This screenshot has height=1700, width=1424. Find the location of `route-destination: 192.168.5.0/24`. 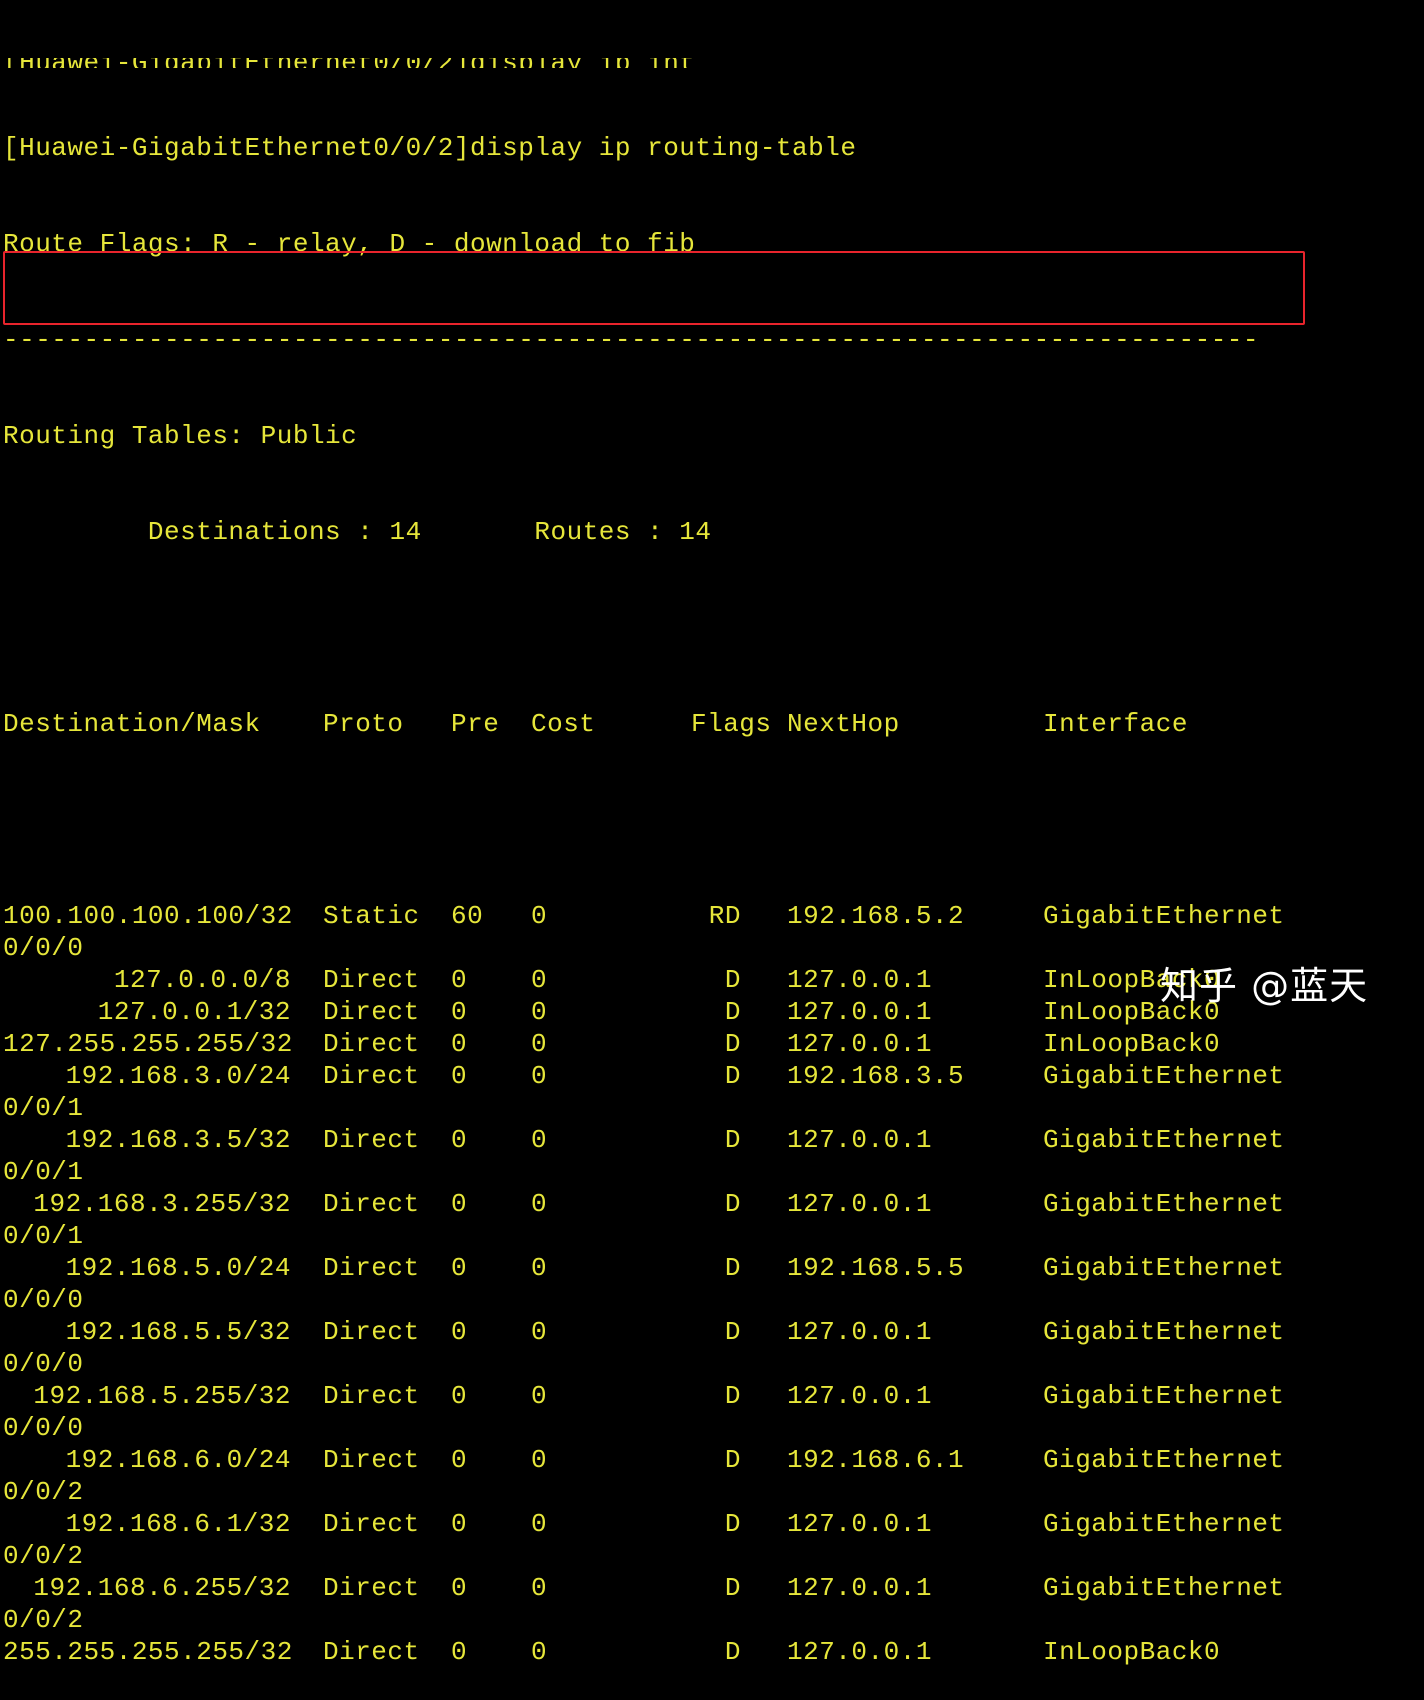

route-destination: 192.168.5.0/24 is located at coordinates (178, 1268).